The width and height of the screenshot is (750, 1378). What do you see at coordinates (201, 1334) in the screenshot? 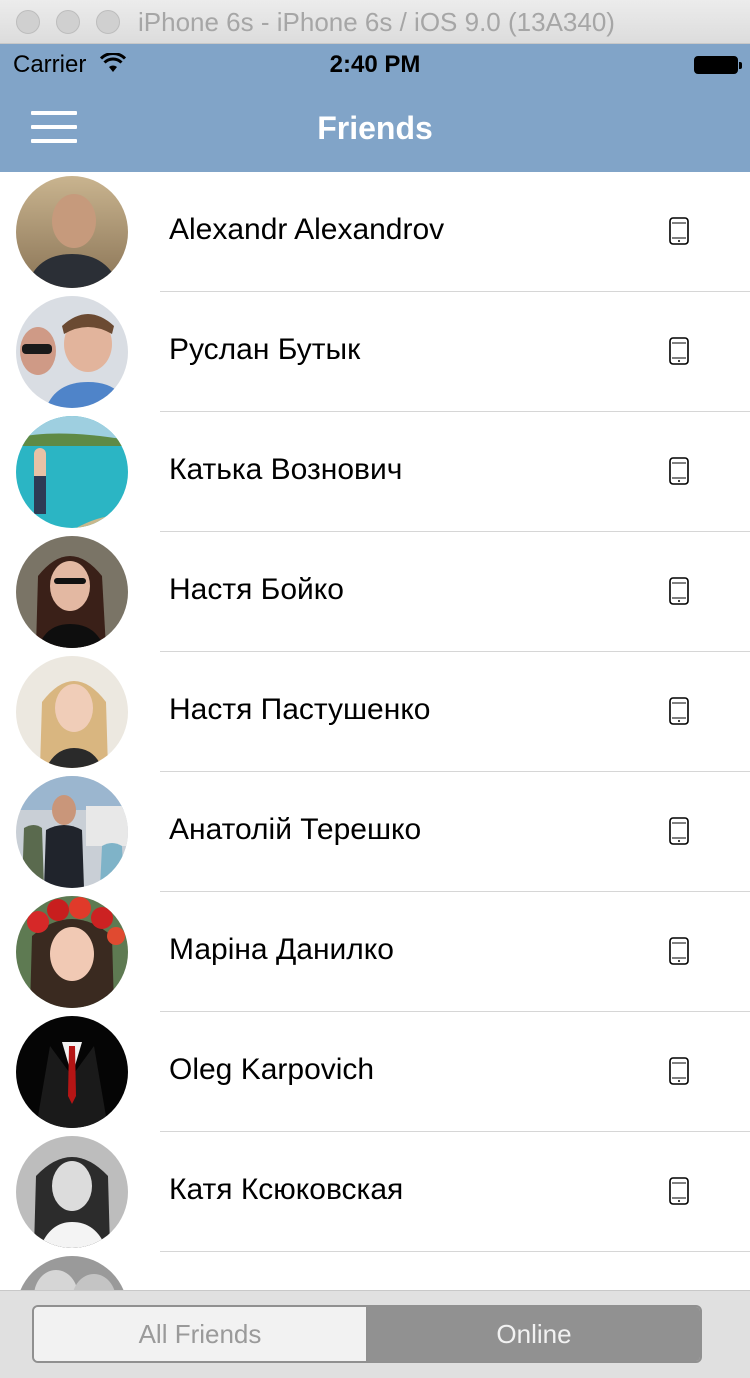
I see `segment-all-friends: All Friends` at bounding box center [201, 1334].